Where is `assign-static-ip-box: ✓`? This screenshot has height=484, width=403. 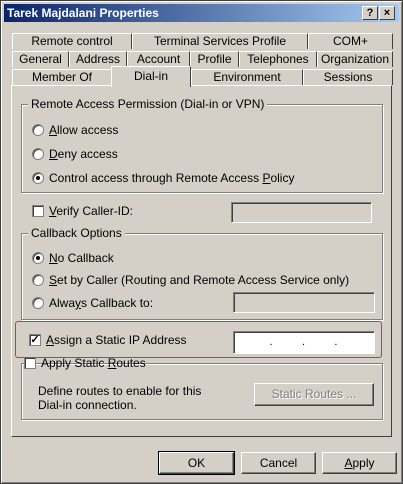 assign-static-ip-box: ✓ is located at coordinates (35, 340).